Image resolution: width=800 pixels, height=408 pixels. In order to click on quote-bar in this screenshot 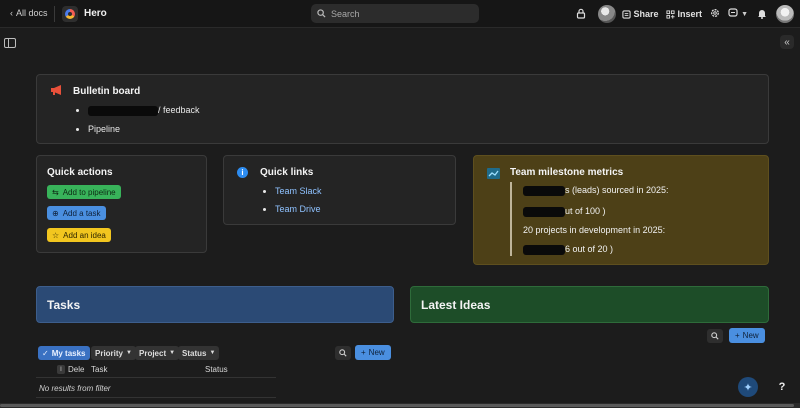, I will do `click(511, 219)`.